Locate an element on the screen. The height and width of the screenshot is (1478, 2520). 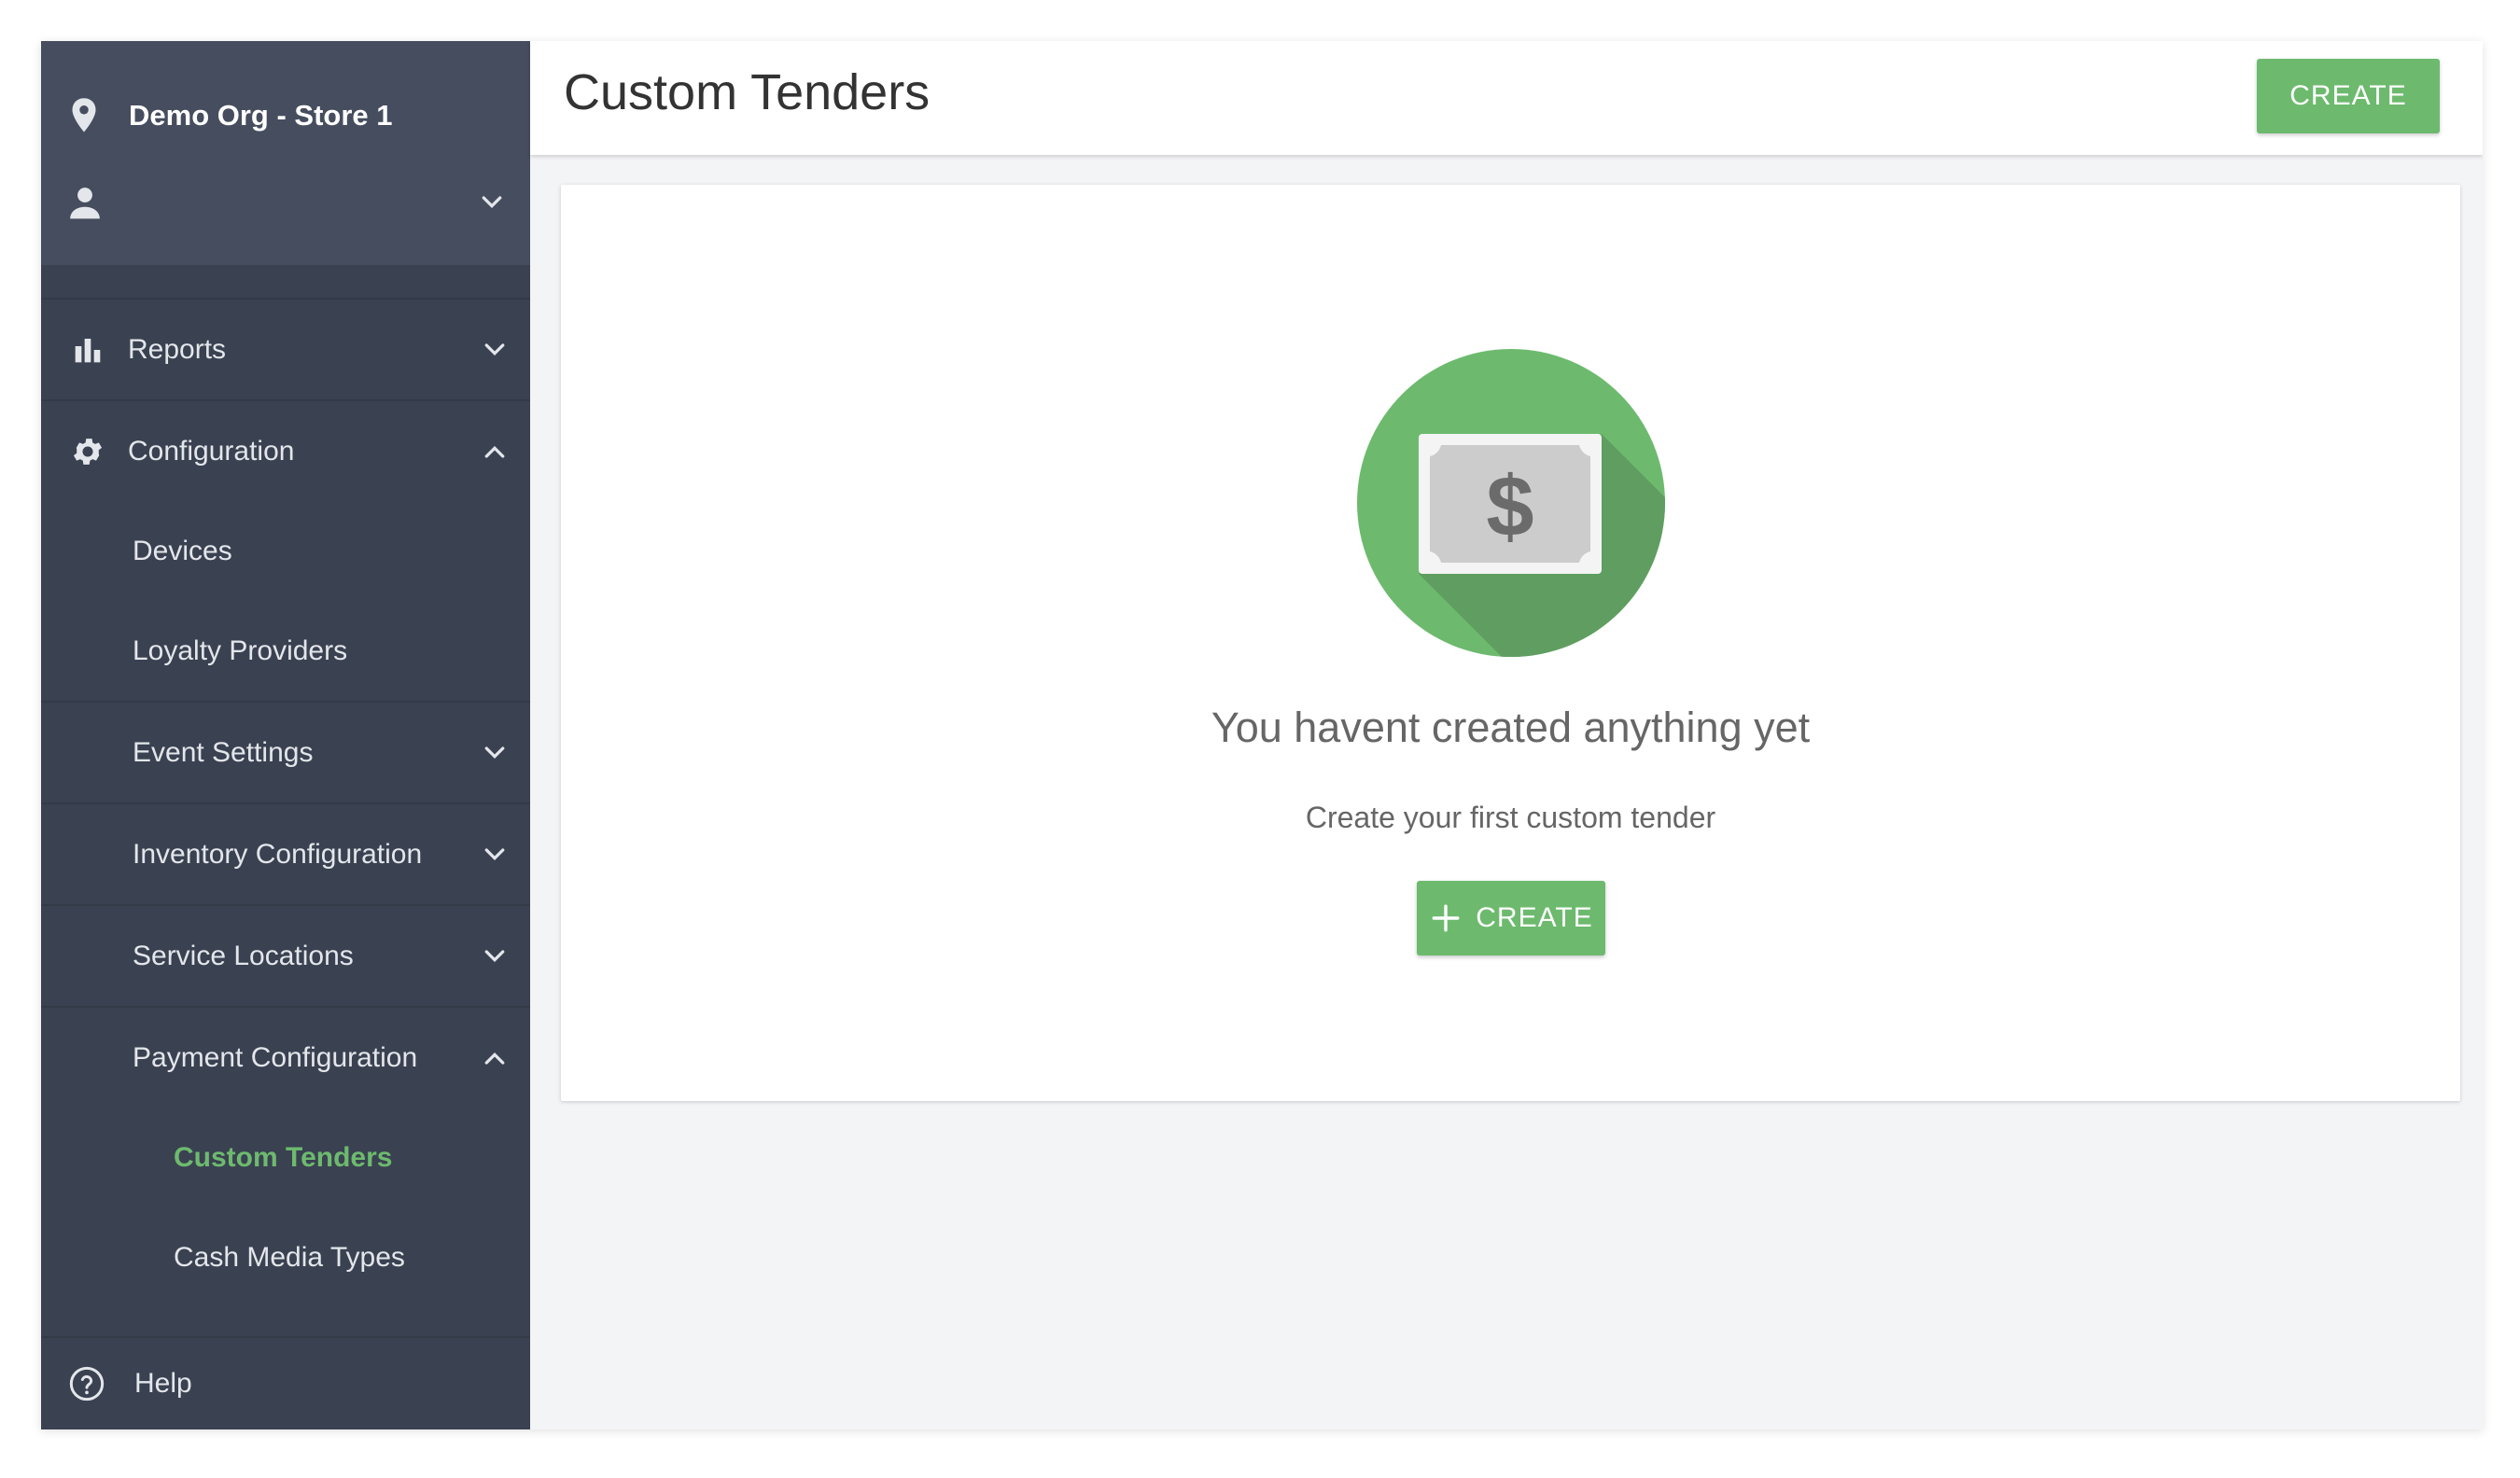
sidebar-item-devices: Devices is located at coordinates (285, 551).